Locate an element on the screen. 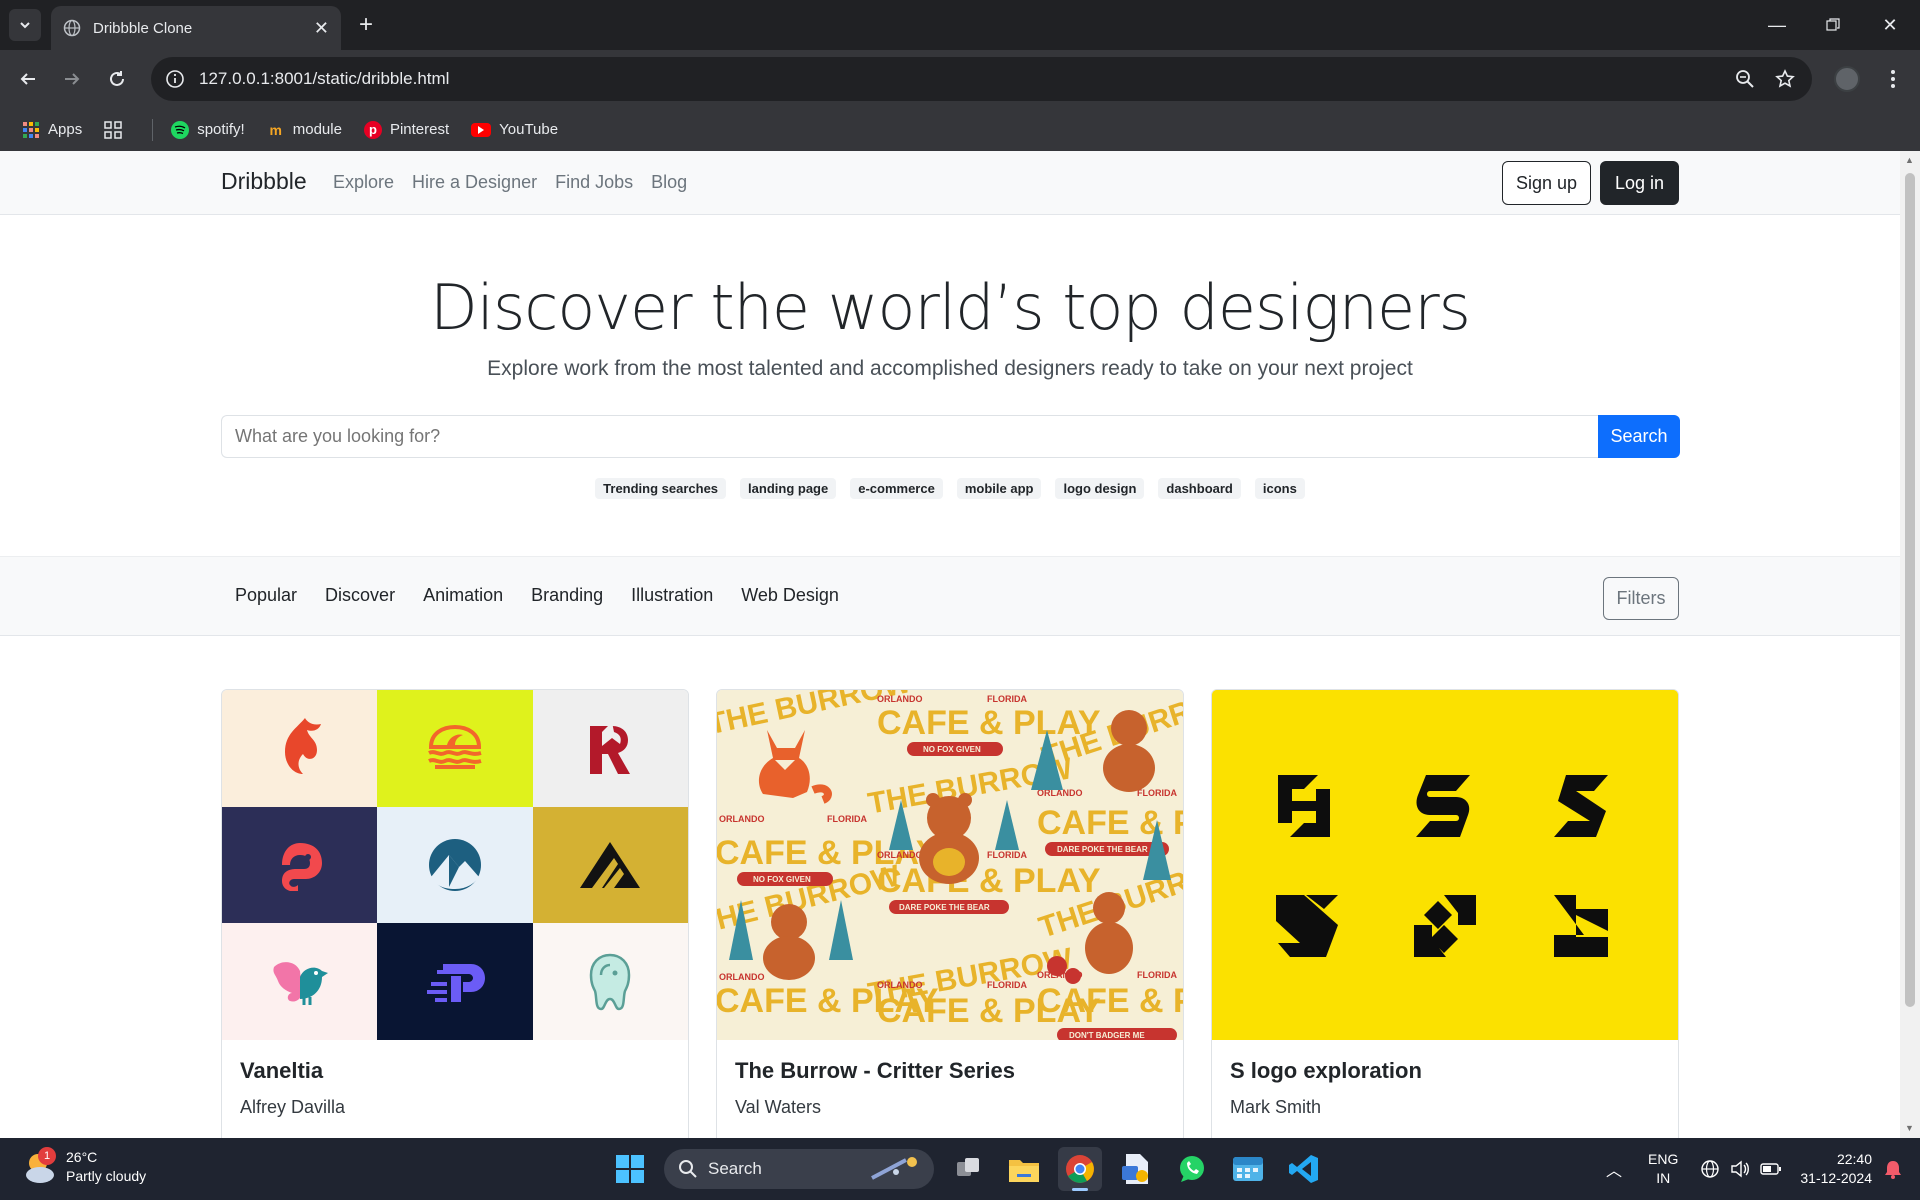  tab-animation: Animation is located at coordinates (463, 595).